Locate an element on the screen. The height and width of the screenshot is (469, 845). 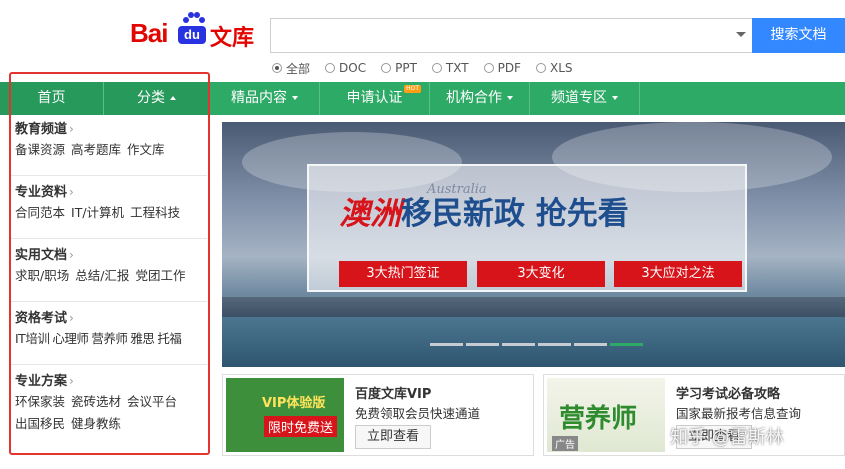
category-link: 总结/汇报 is located at coordinates (102, 275).